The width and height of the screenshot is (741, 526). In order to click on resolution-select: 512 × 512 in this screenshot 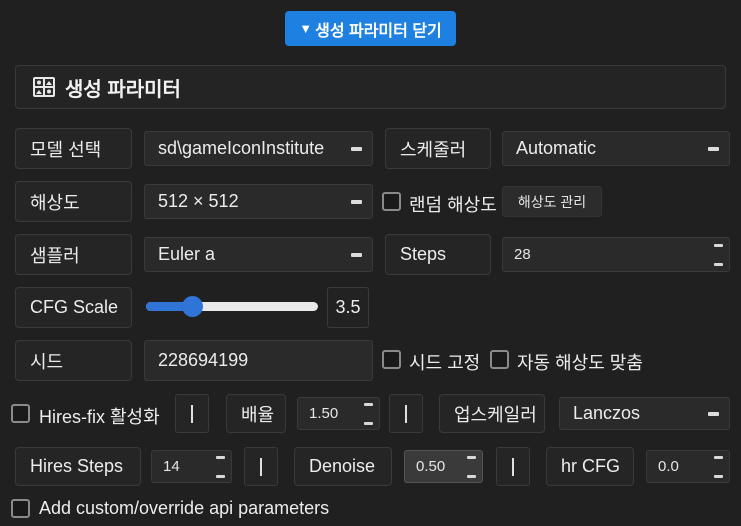, I will do `click(258, 201)`.